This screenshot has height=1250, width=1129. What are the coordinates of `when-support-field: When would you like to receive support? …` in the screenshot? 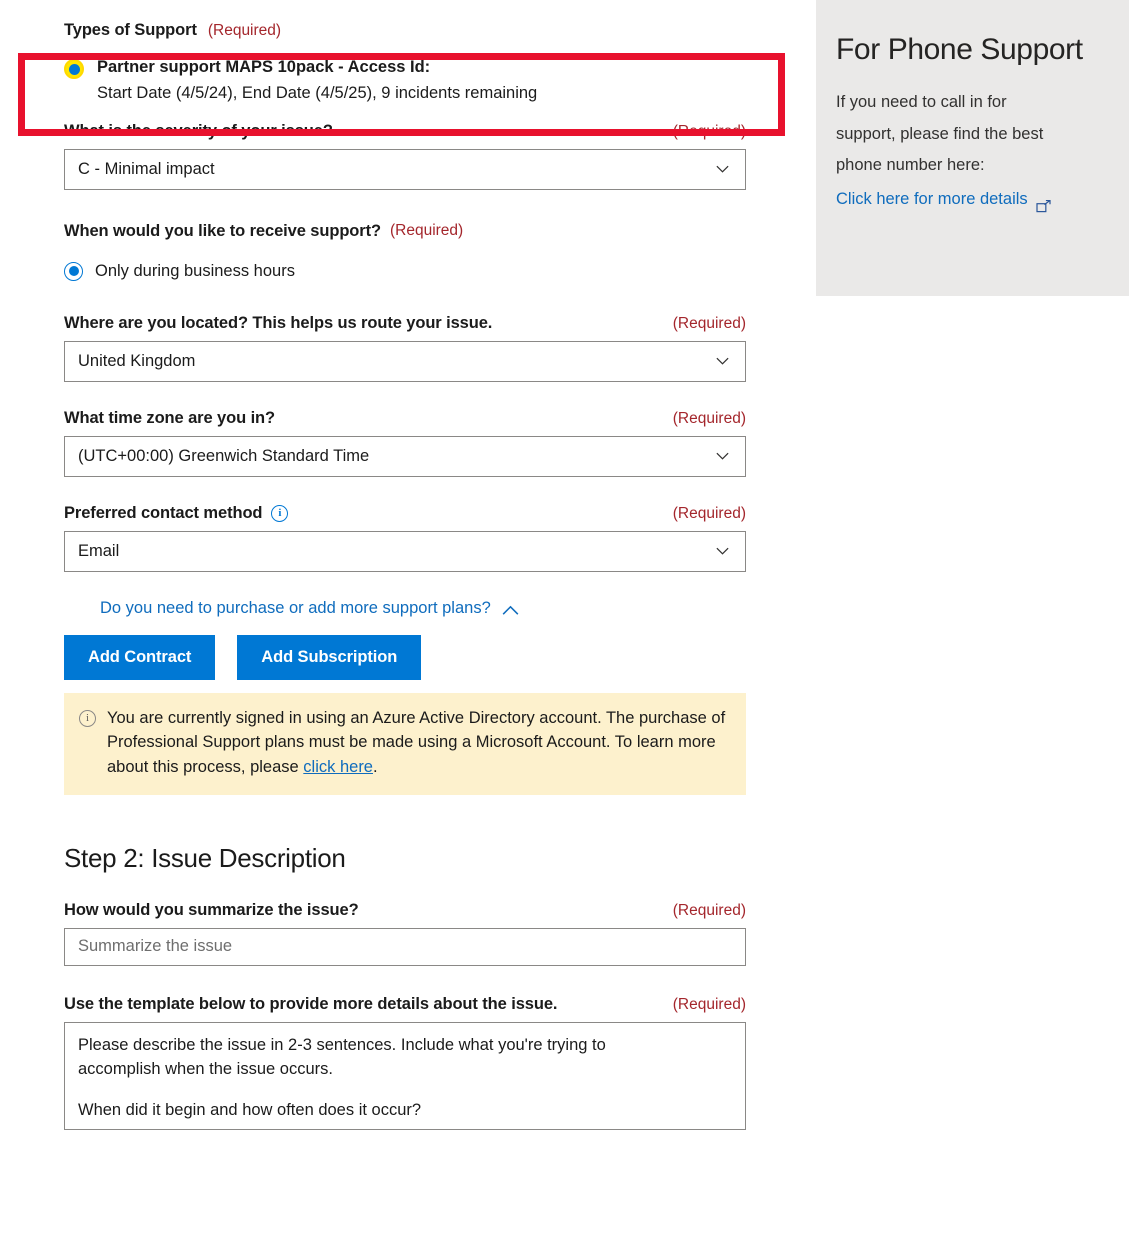 It's located at (414, 251).